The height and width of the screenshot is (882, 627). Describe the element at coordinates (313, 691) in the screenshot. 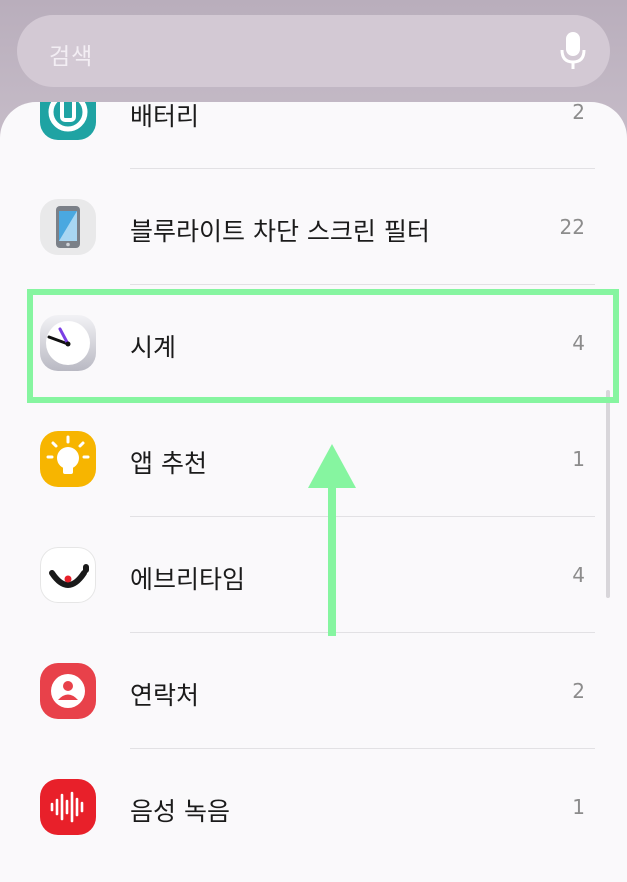

I see `list-item-contacts: 연락처 2` at that location.